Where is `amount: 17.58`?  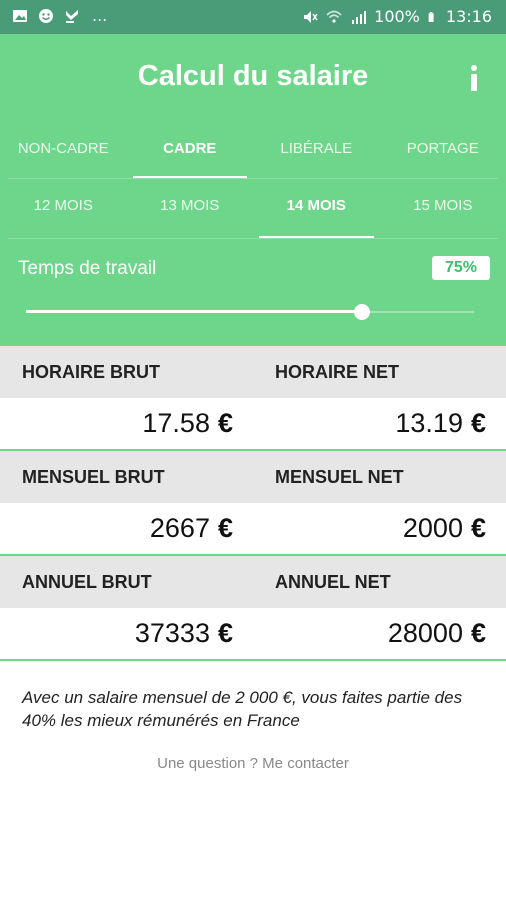 amount: 17.58 is located at coordinates (176, 423).